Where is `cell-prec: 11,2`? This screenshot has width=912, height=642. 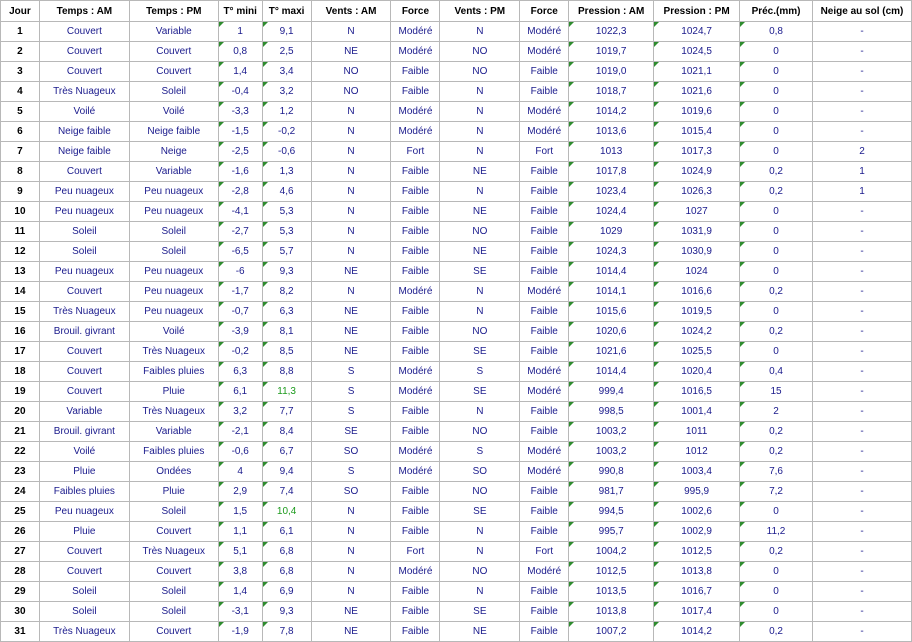 cell-prec: 11,2 is located at coordinates (776, 531).